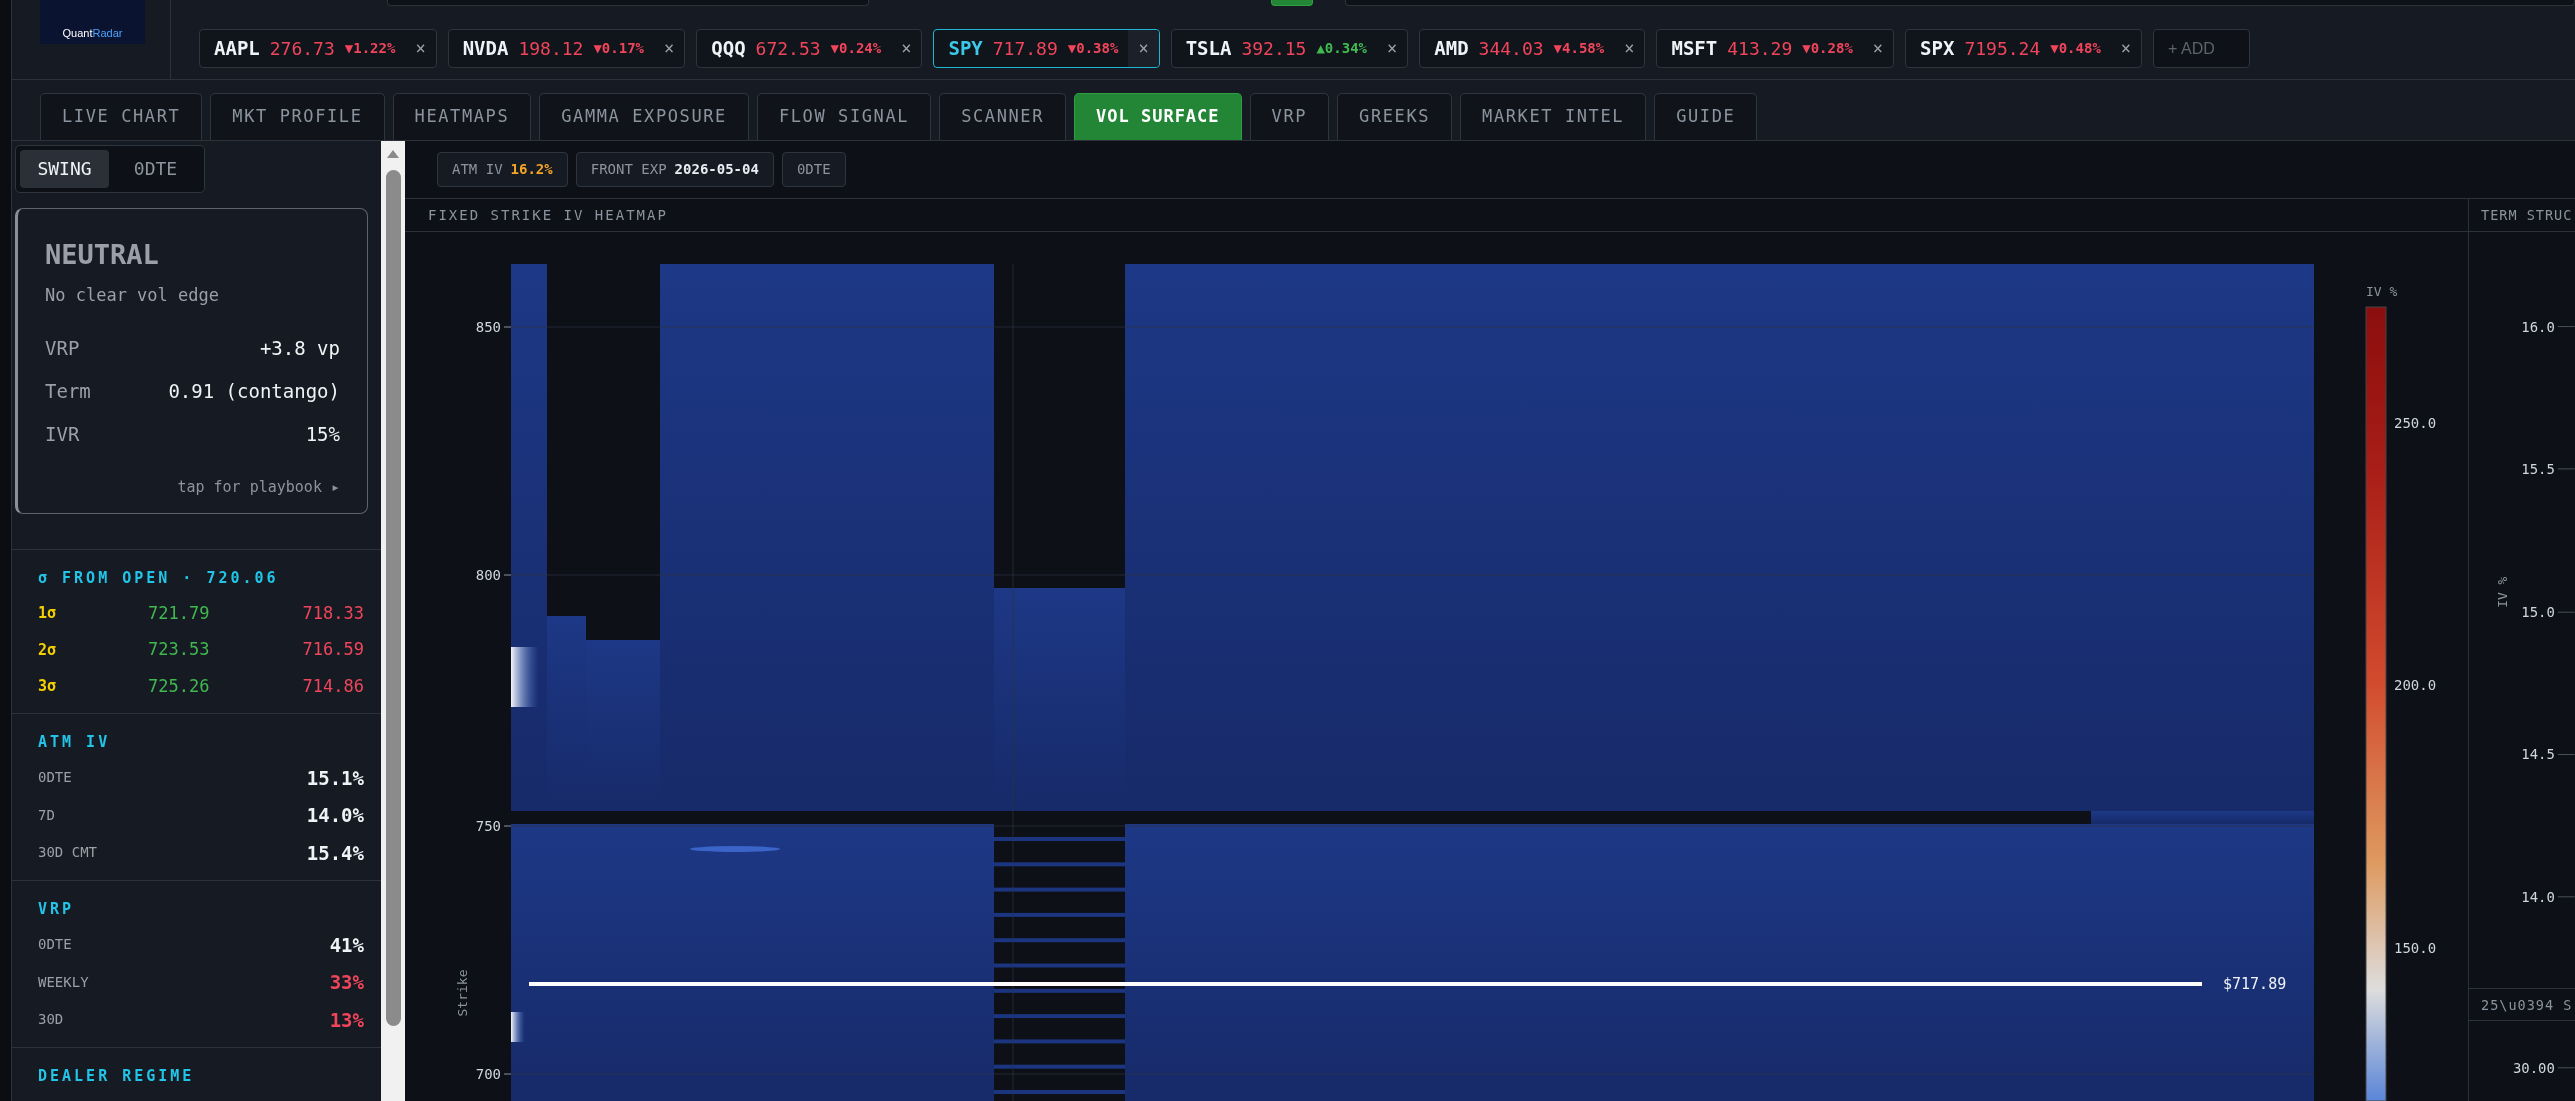 This screenshot has width=2575, height=1101. What do you see at coordinates (48, 650) in the screenshot?
I see `sigma-label: 2σ` at bounding box center [48, 650].